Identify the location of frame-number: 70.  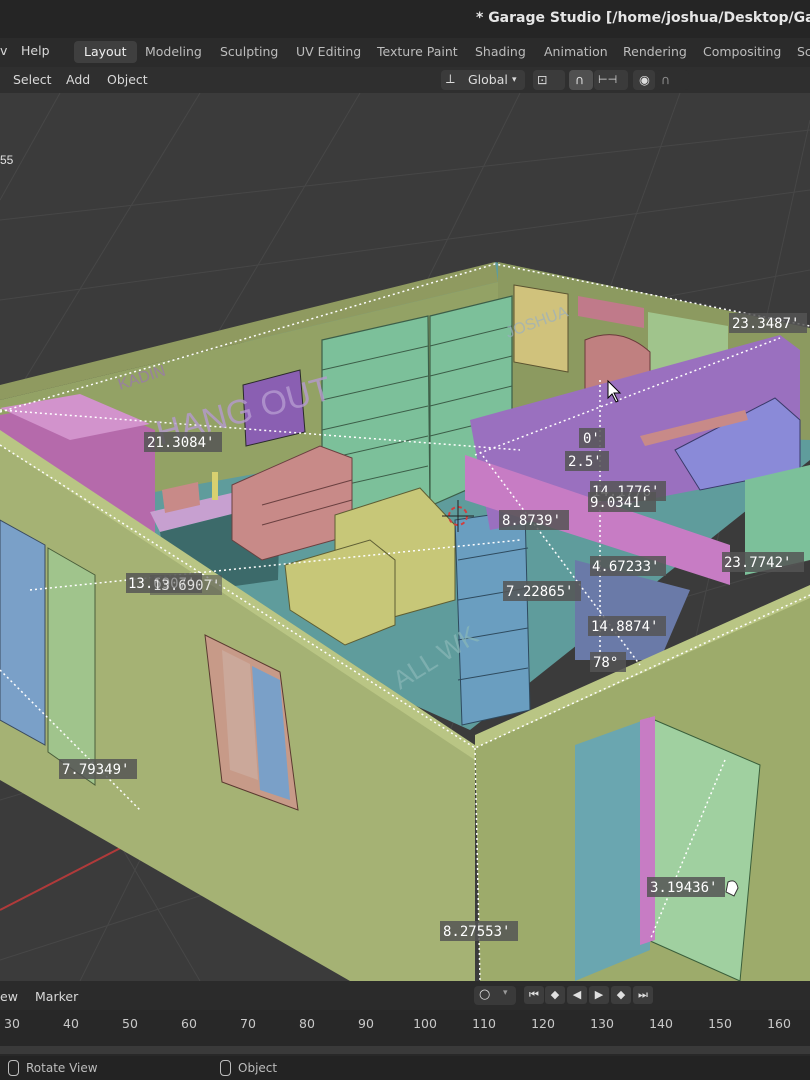
(248, 1023).